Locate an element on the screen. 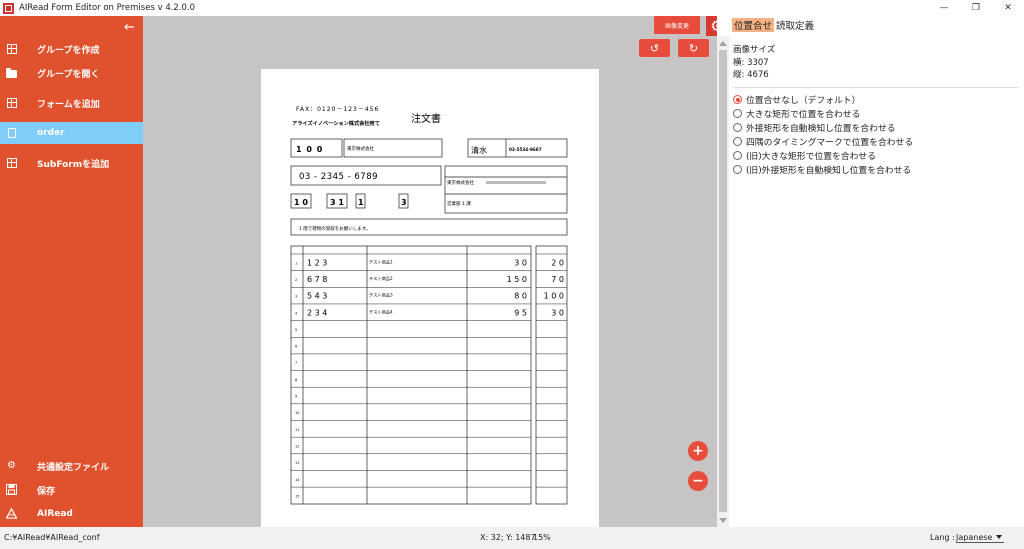  airead-logo-icon is located at coordinates (11, 513).